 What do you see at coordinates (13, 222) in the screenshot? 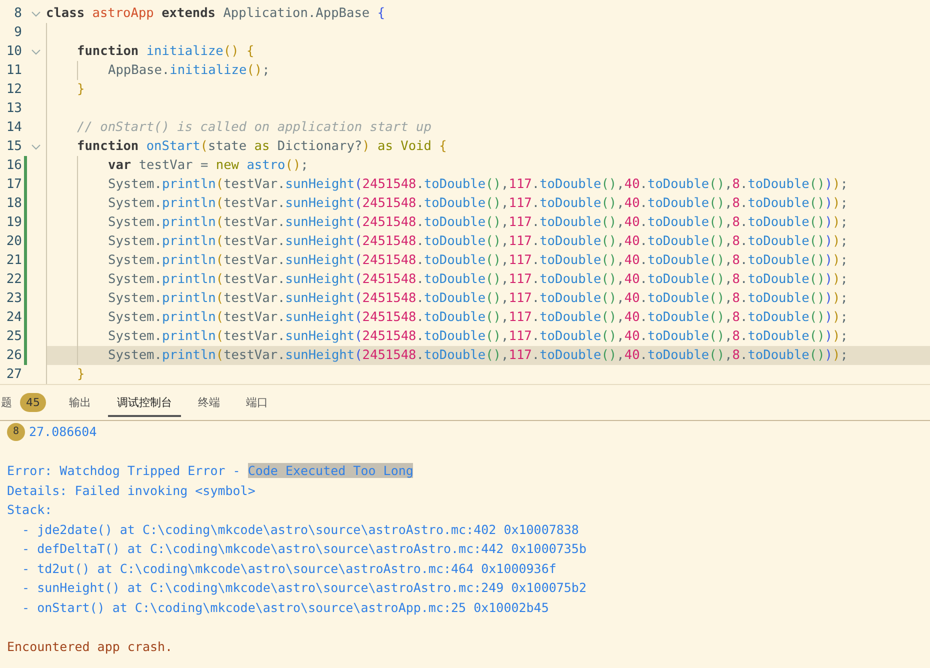
I see `line-number: 19` at bounding box center [13, 222].